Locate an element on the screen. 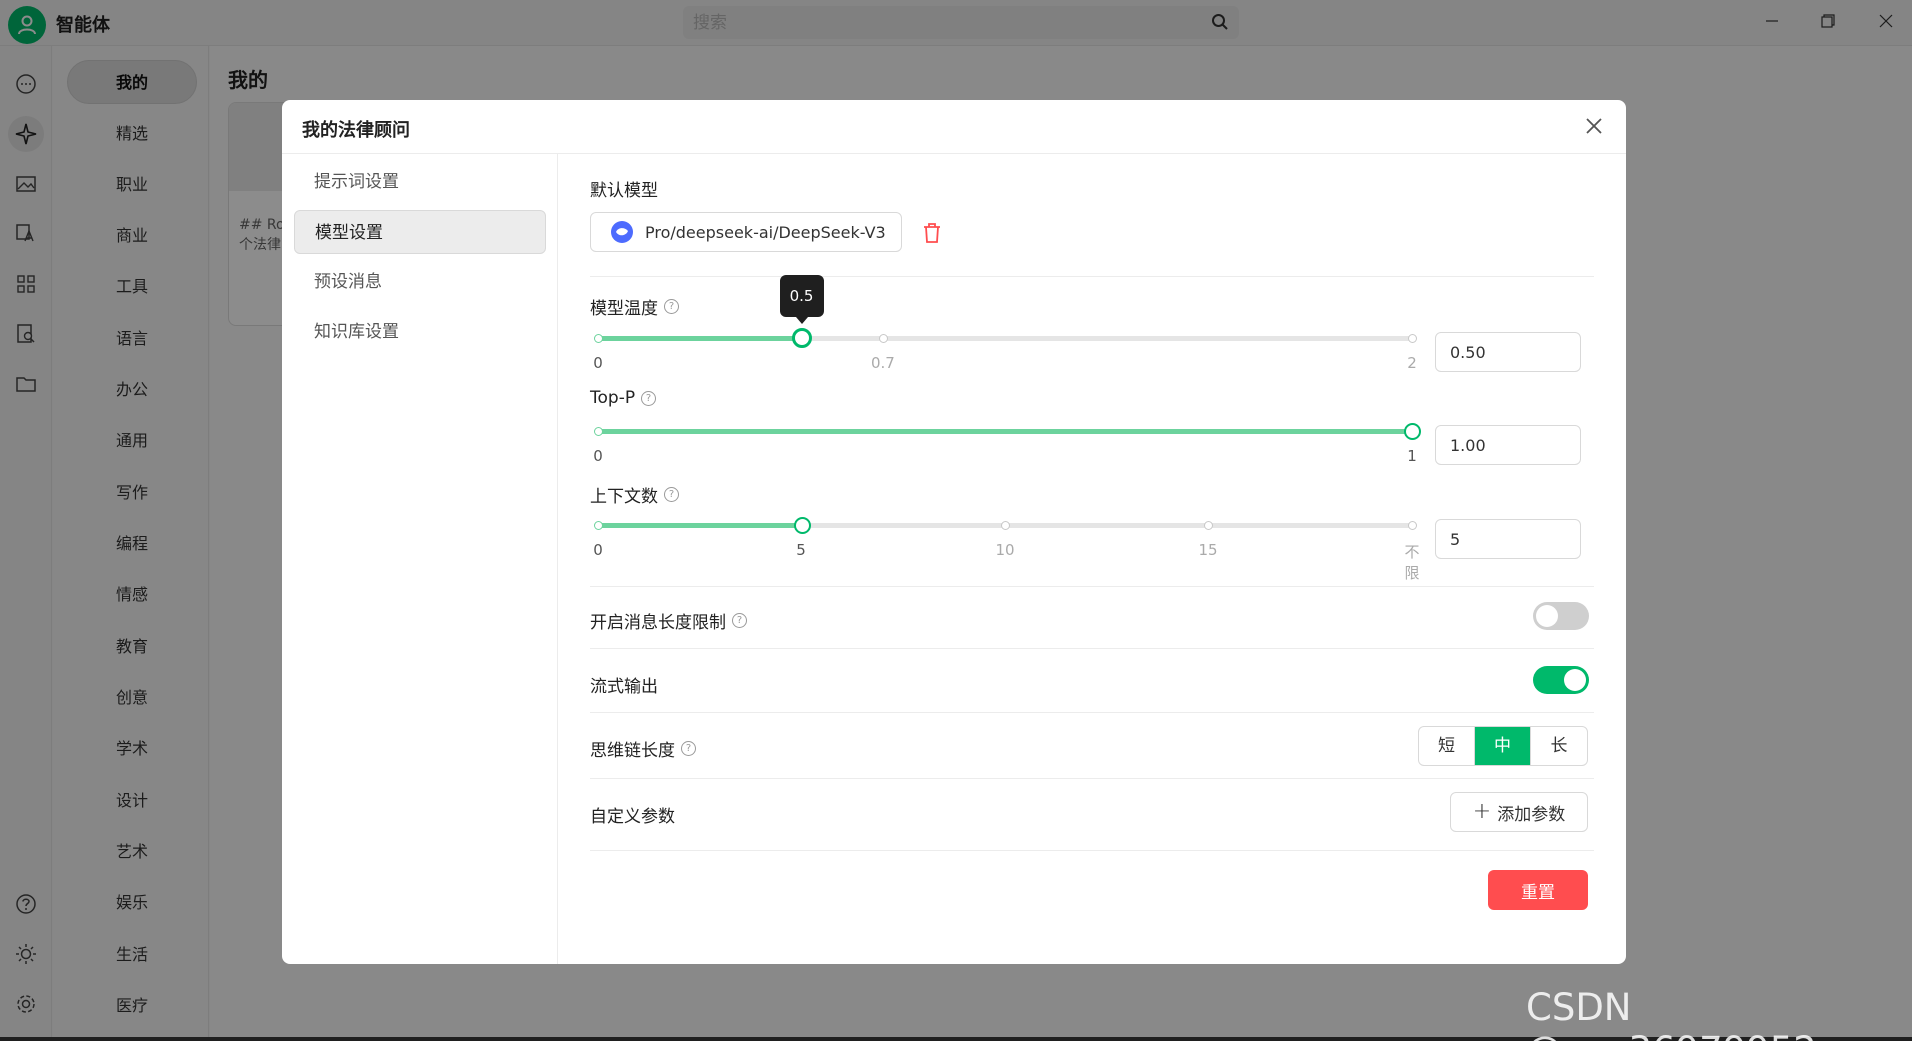 The image size is (1912, 1041). cot-option-medium: 中 is located at coordinates (1503, 746).